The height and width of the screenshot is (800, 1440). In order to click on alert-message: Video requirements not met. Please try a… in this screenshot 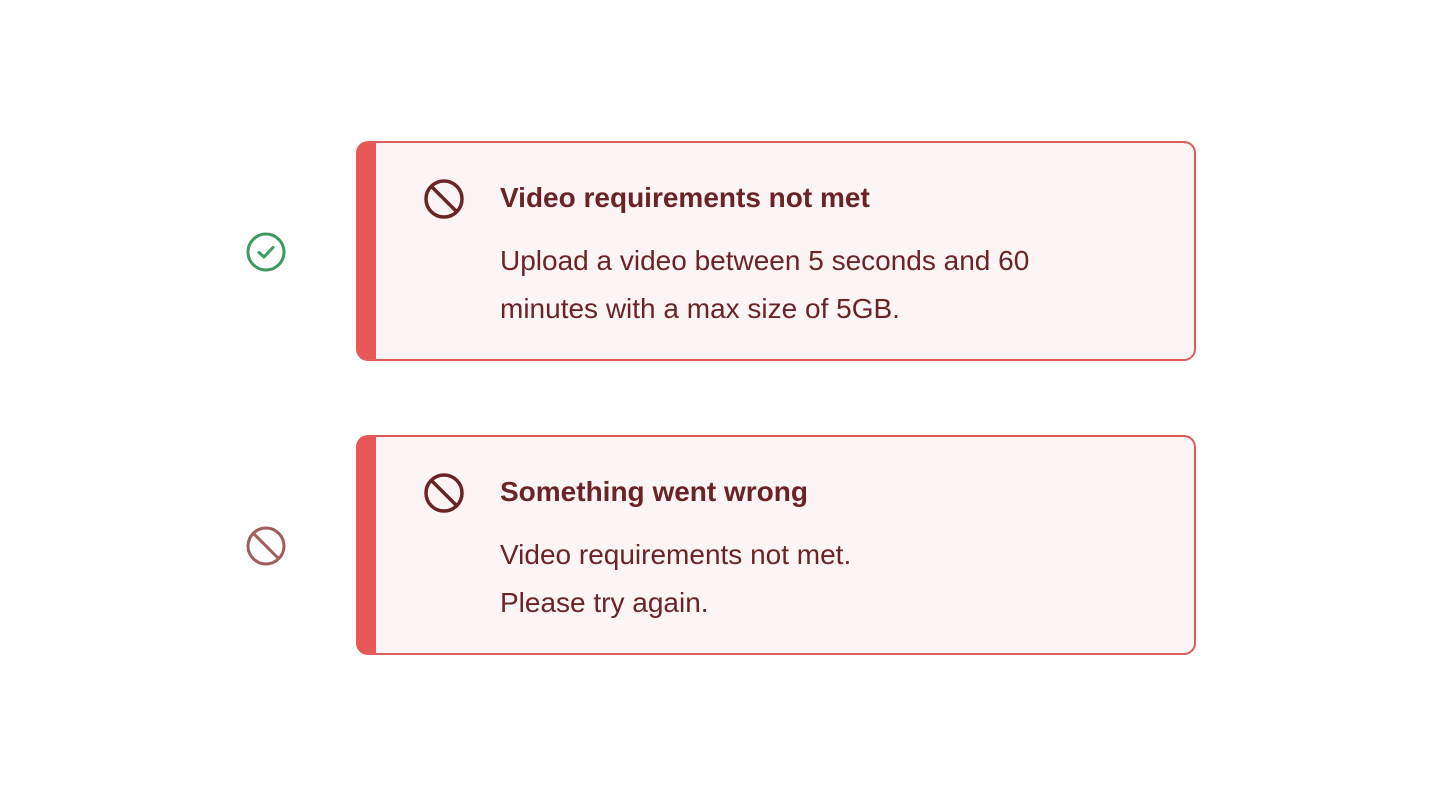, I will do `click(810, 579)`.